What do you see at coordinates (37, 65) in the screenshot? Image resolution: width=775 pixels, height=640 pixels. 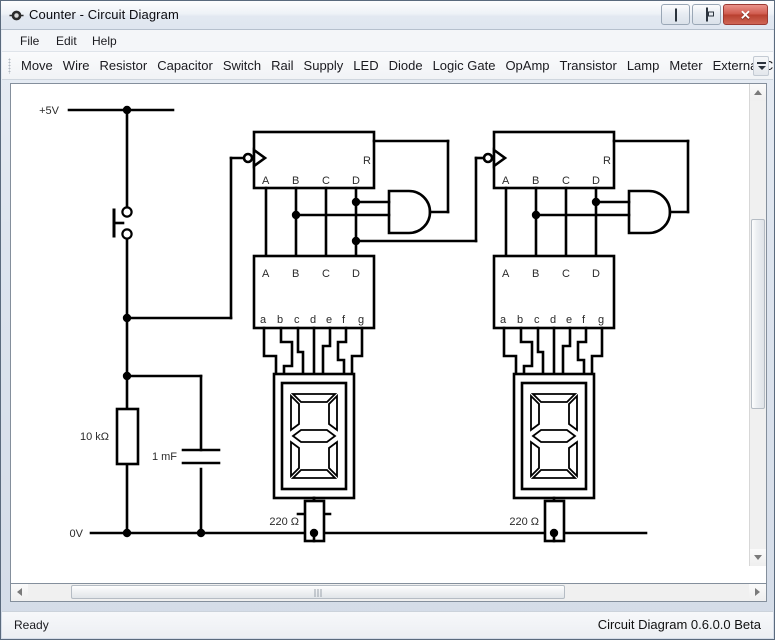 I see `toolbar-item-move: Move` at bounding box center [37, 65].